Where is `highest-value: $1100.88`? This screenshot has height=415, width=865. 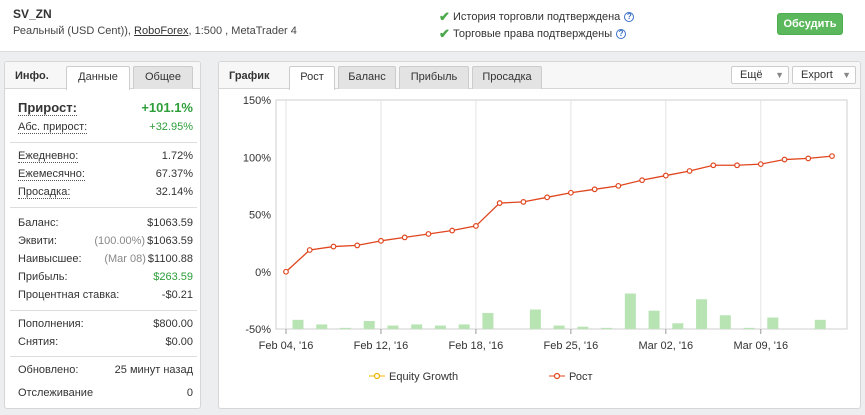
highest-value: $1100.88 is located at coordinates (170, 259).